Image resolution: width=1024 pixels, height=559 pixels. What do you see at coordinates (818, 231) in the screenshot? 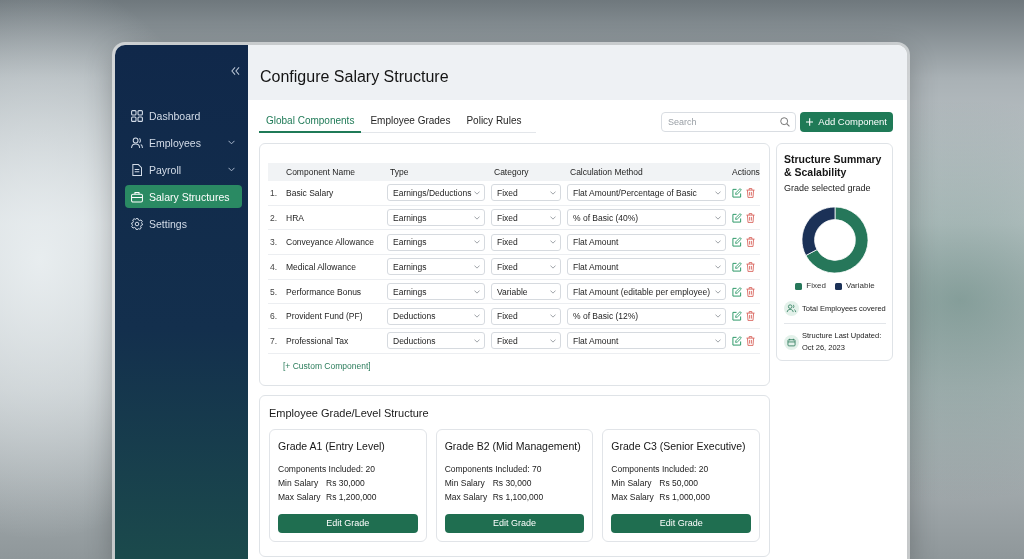
I see `variable-slice` at bounding box center [818, 231].